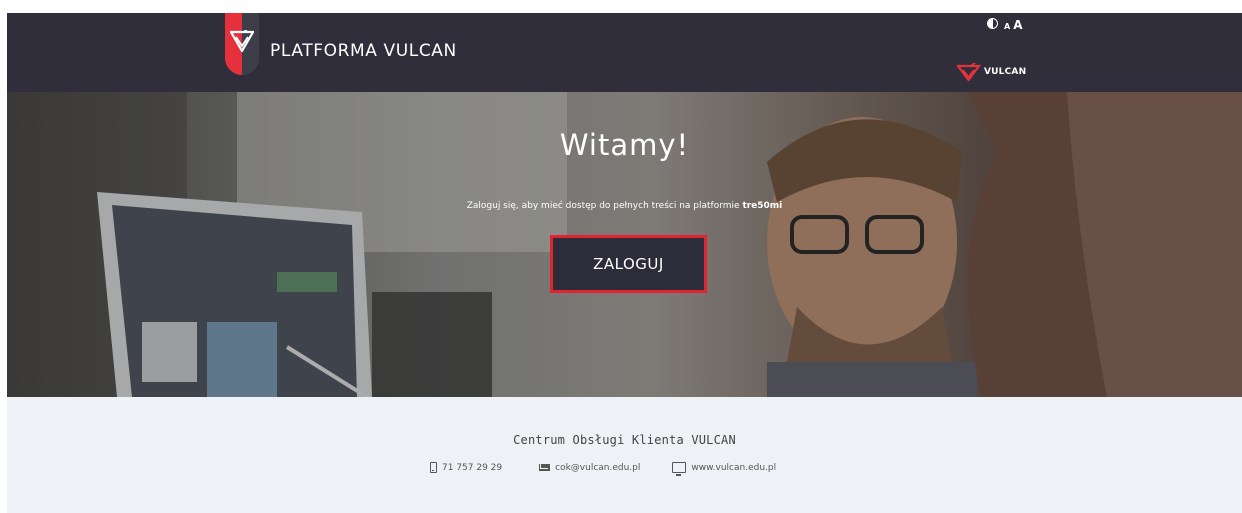  Describe the element at coordinates (472, 468) in the screenshot. I see `phone-number: 71 757 29 29` at that location.